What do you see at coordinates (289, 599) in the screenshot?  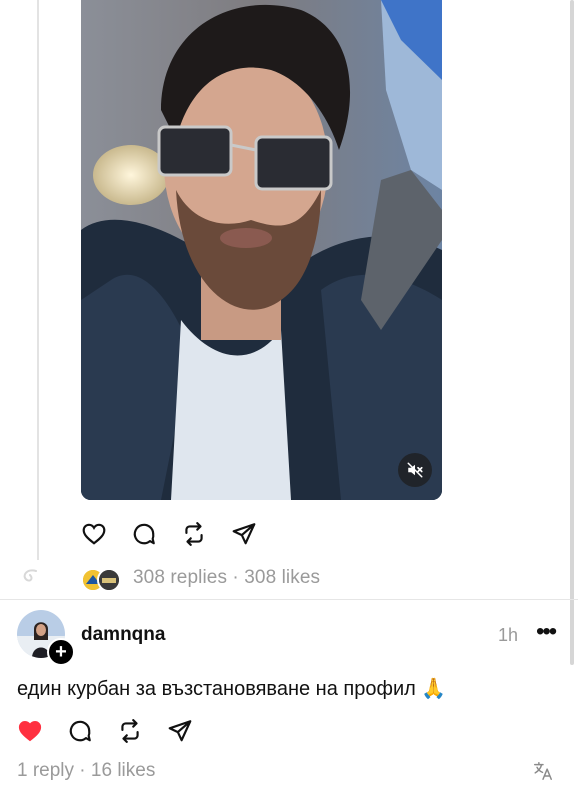 I see `divider` at bounding box center [289, 599].